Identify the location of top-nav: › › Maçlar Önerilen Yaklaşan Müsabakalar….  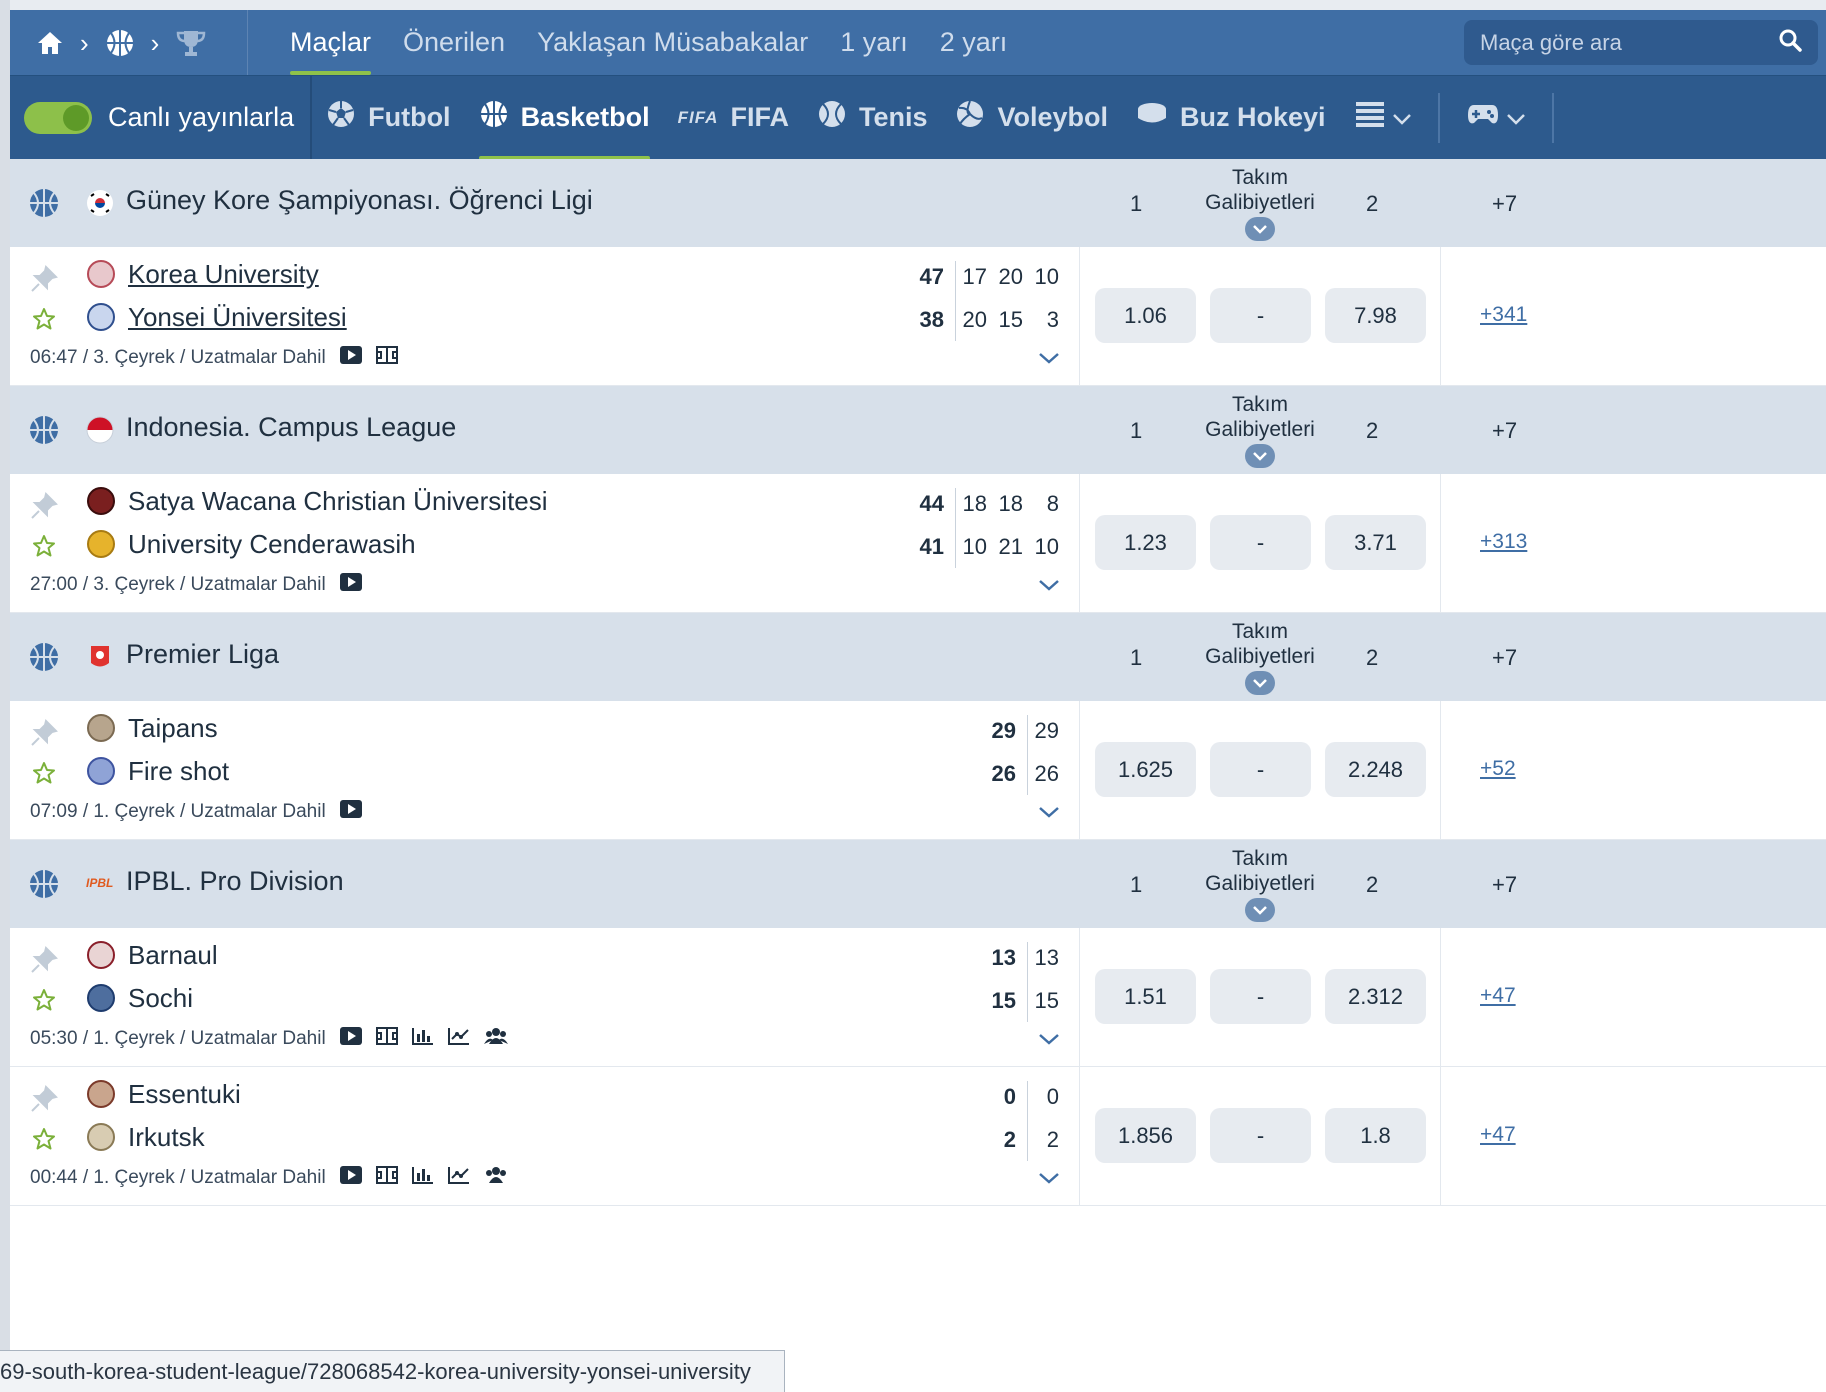
(918, 42).